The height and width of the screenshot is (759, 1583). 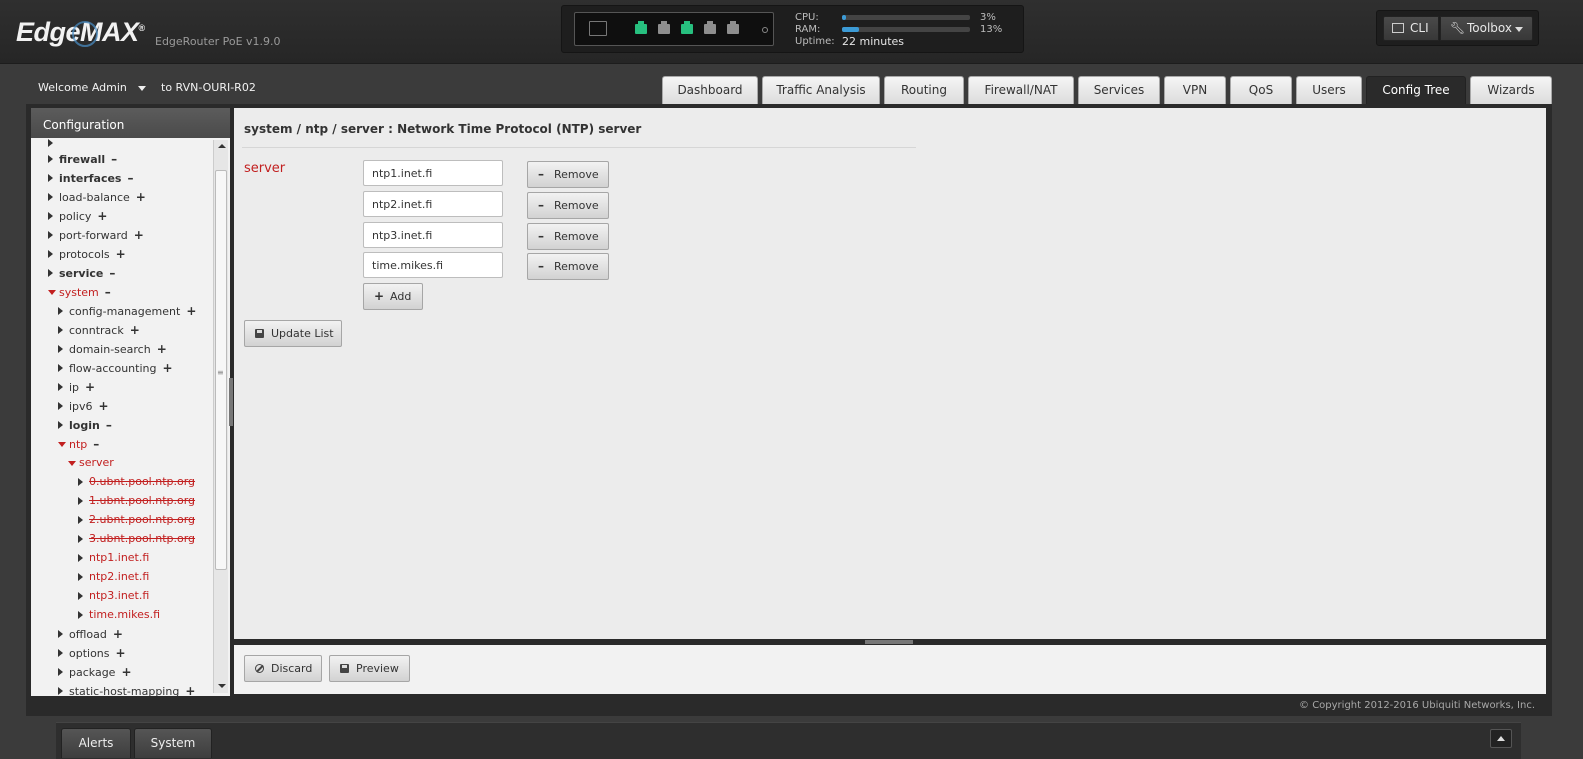 What do you see at coordinates (84, 254) in the screenshot?
I see `tree-item-label: protocols` at bounding box center [84, 254].